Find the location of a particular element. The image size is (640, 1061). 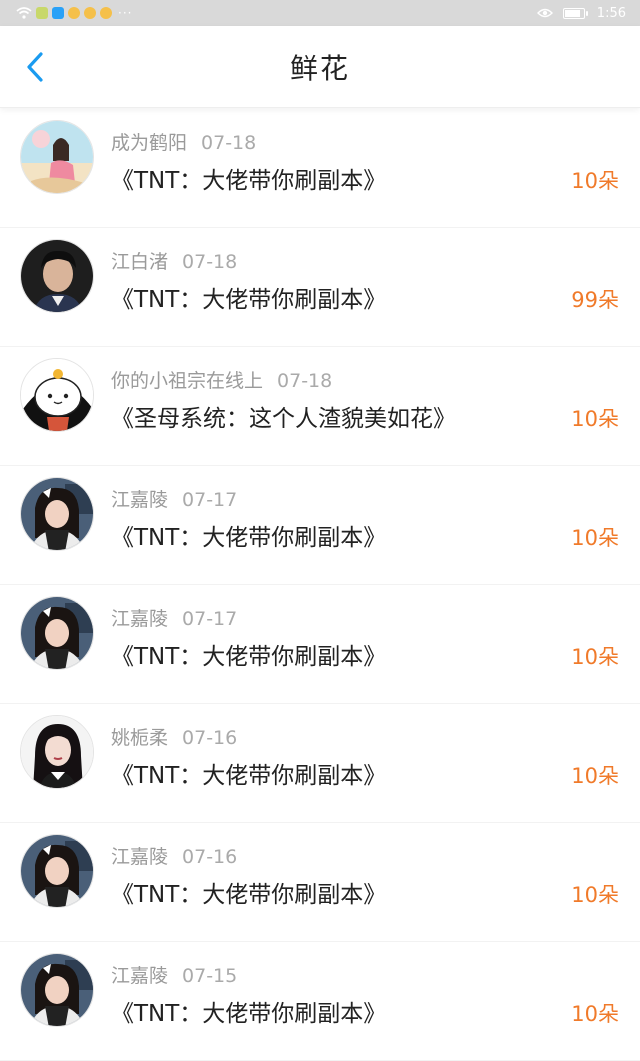

list-item: 江嘉陵 07-16 《TNT：大佬带你刷副本》 10朵 is located at coordinates (320, 882).